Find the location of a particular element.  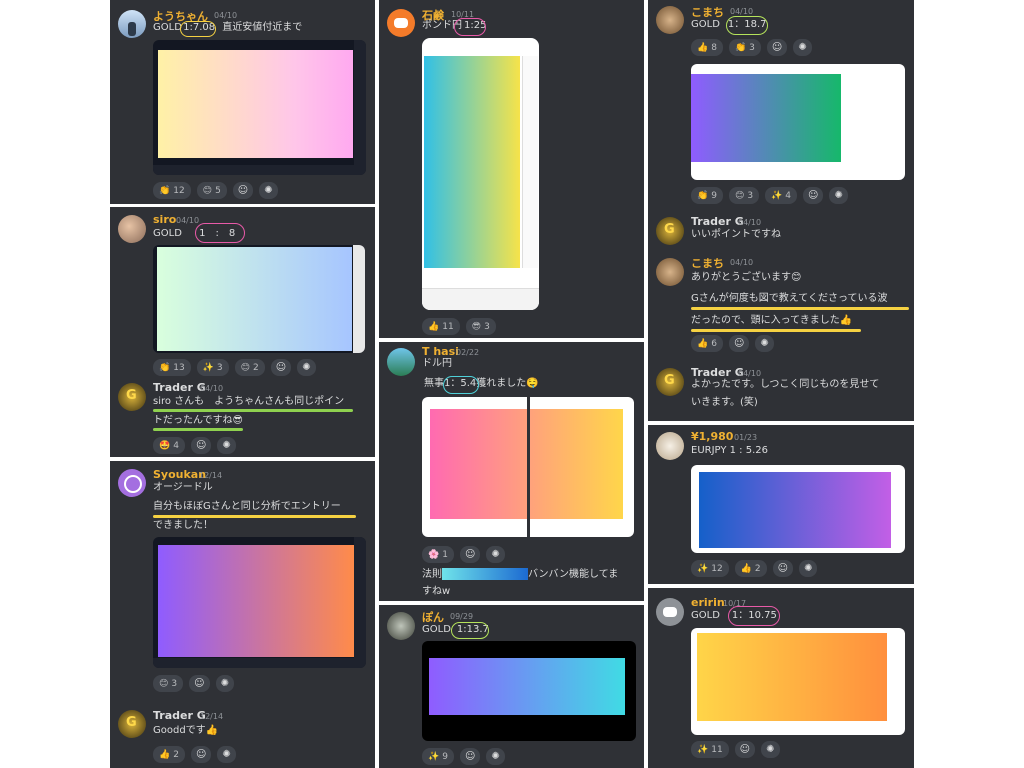

risk-reward-ratio: 1：10.75 is located at coordinates (754, 615).